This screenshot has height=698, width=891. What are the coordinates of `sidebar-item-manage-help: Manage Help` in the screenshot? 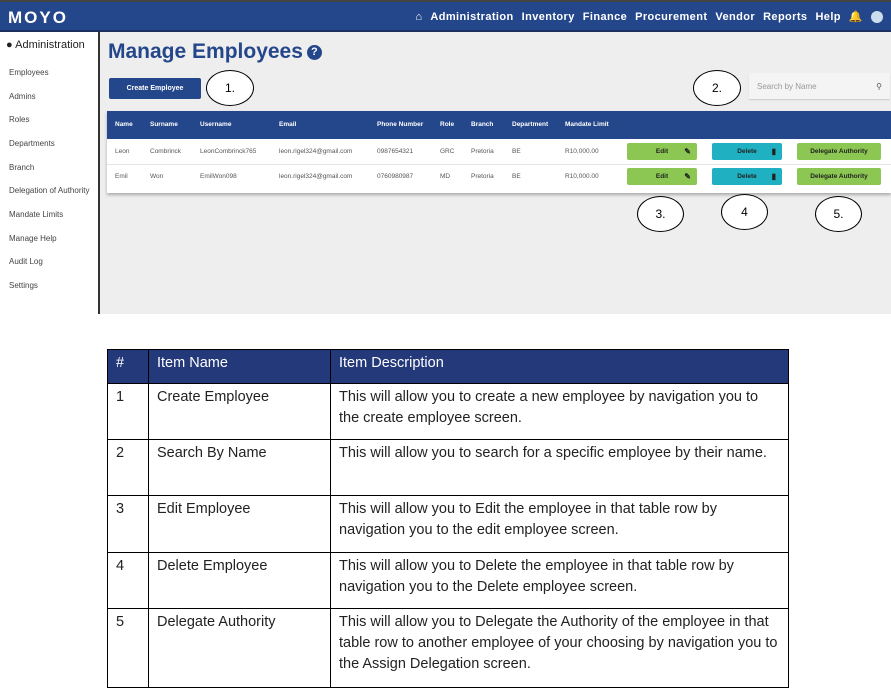 It's located at (33, 238).